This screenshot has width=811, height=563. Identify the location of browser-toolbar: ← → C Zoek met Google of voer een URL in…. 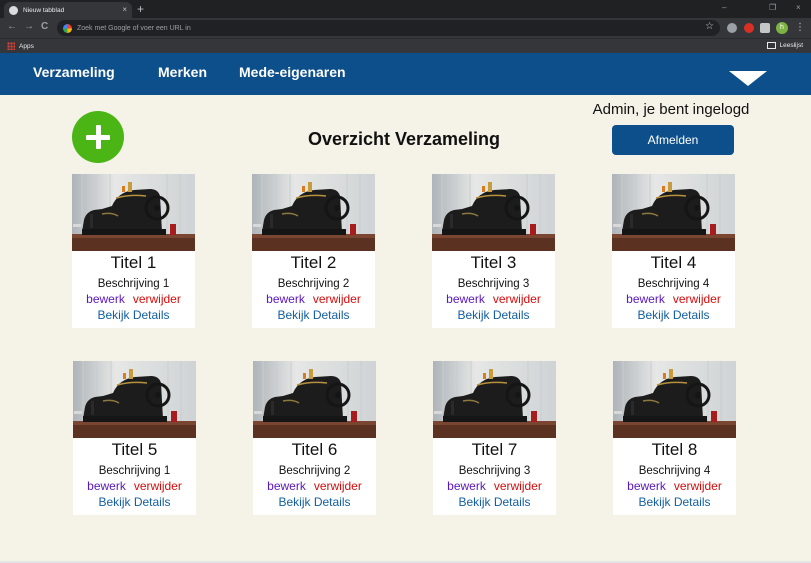
(405, 28).